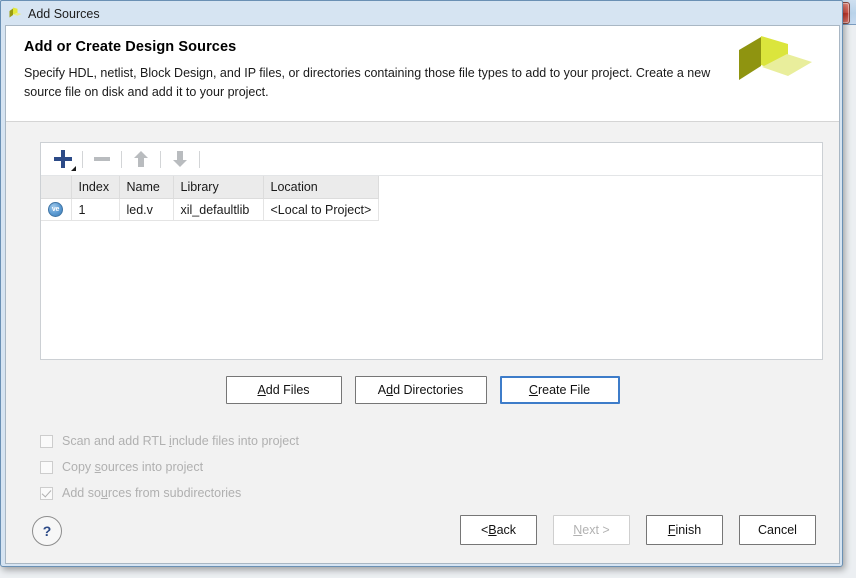 The height and width of the screenshot is (578, 856). I want to click on checkbox-label: Copy sources into project, so click(133, 467).